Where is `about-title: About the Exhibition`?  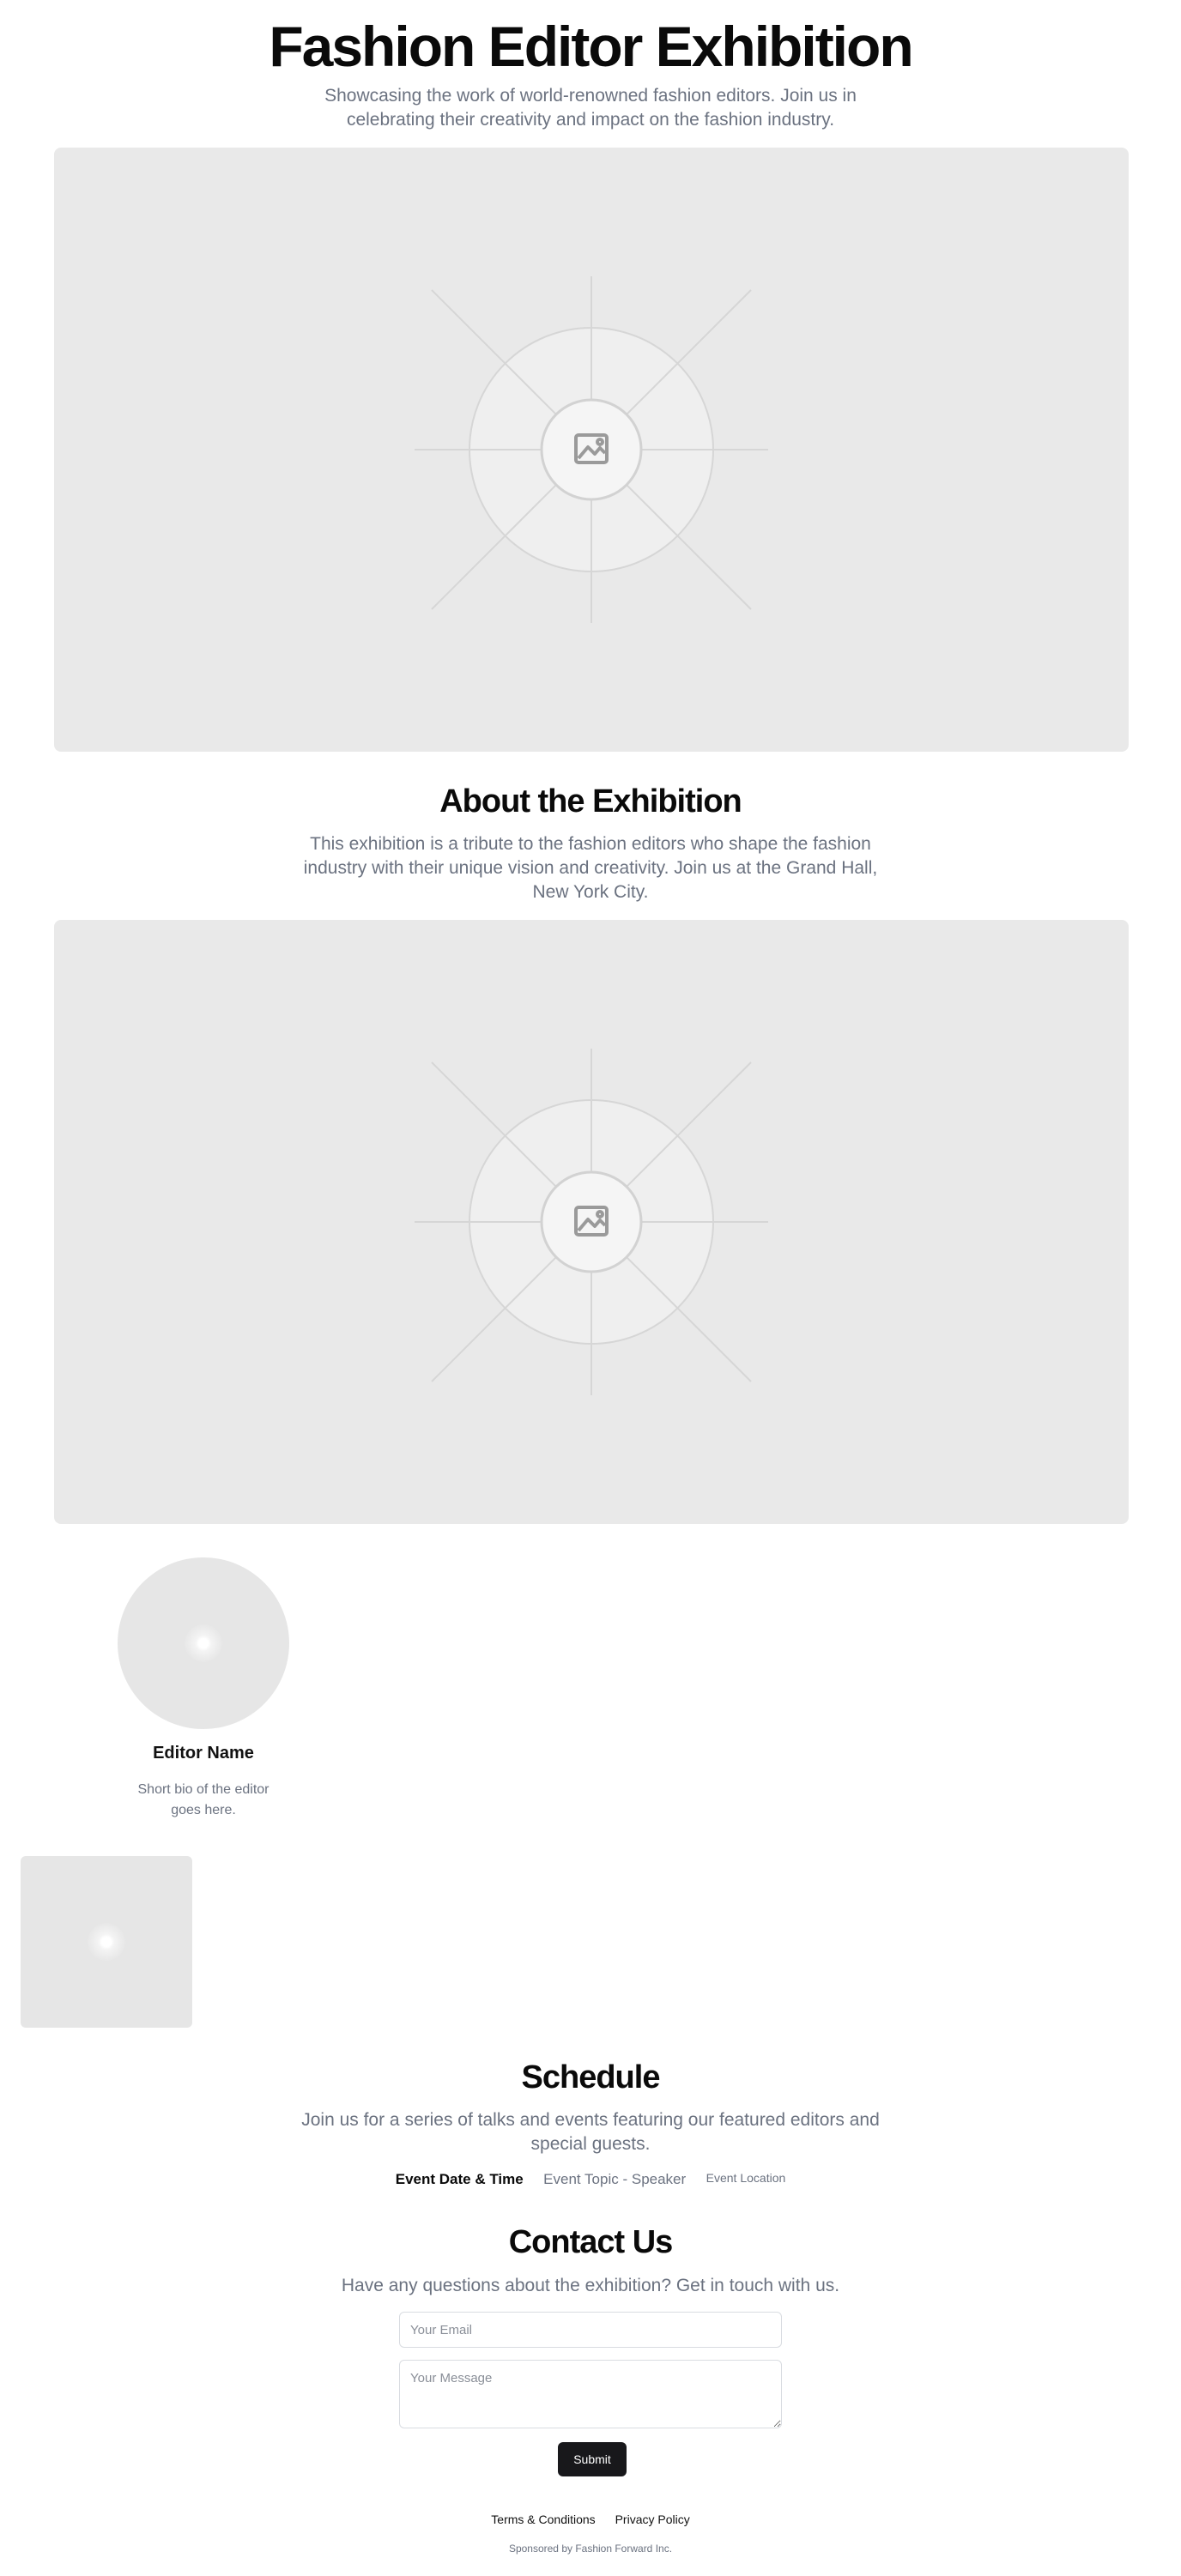 about-title: About the Exhibition is located at coordinates (590, 801).